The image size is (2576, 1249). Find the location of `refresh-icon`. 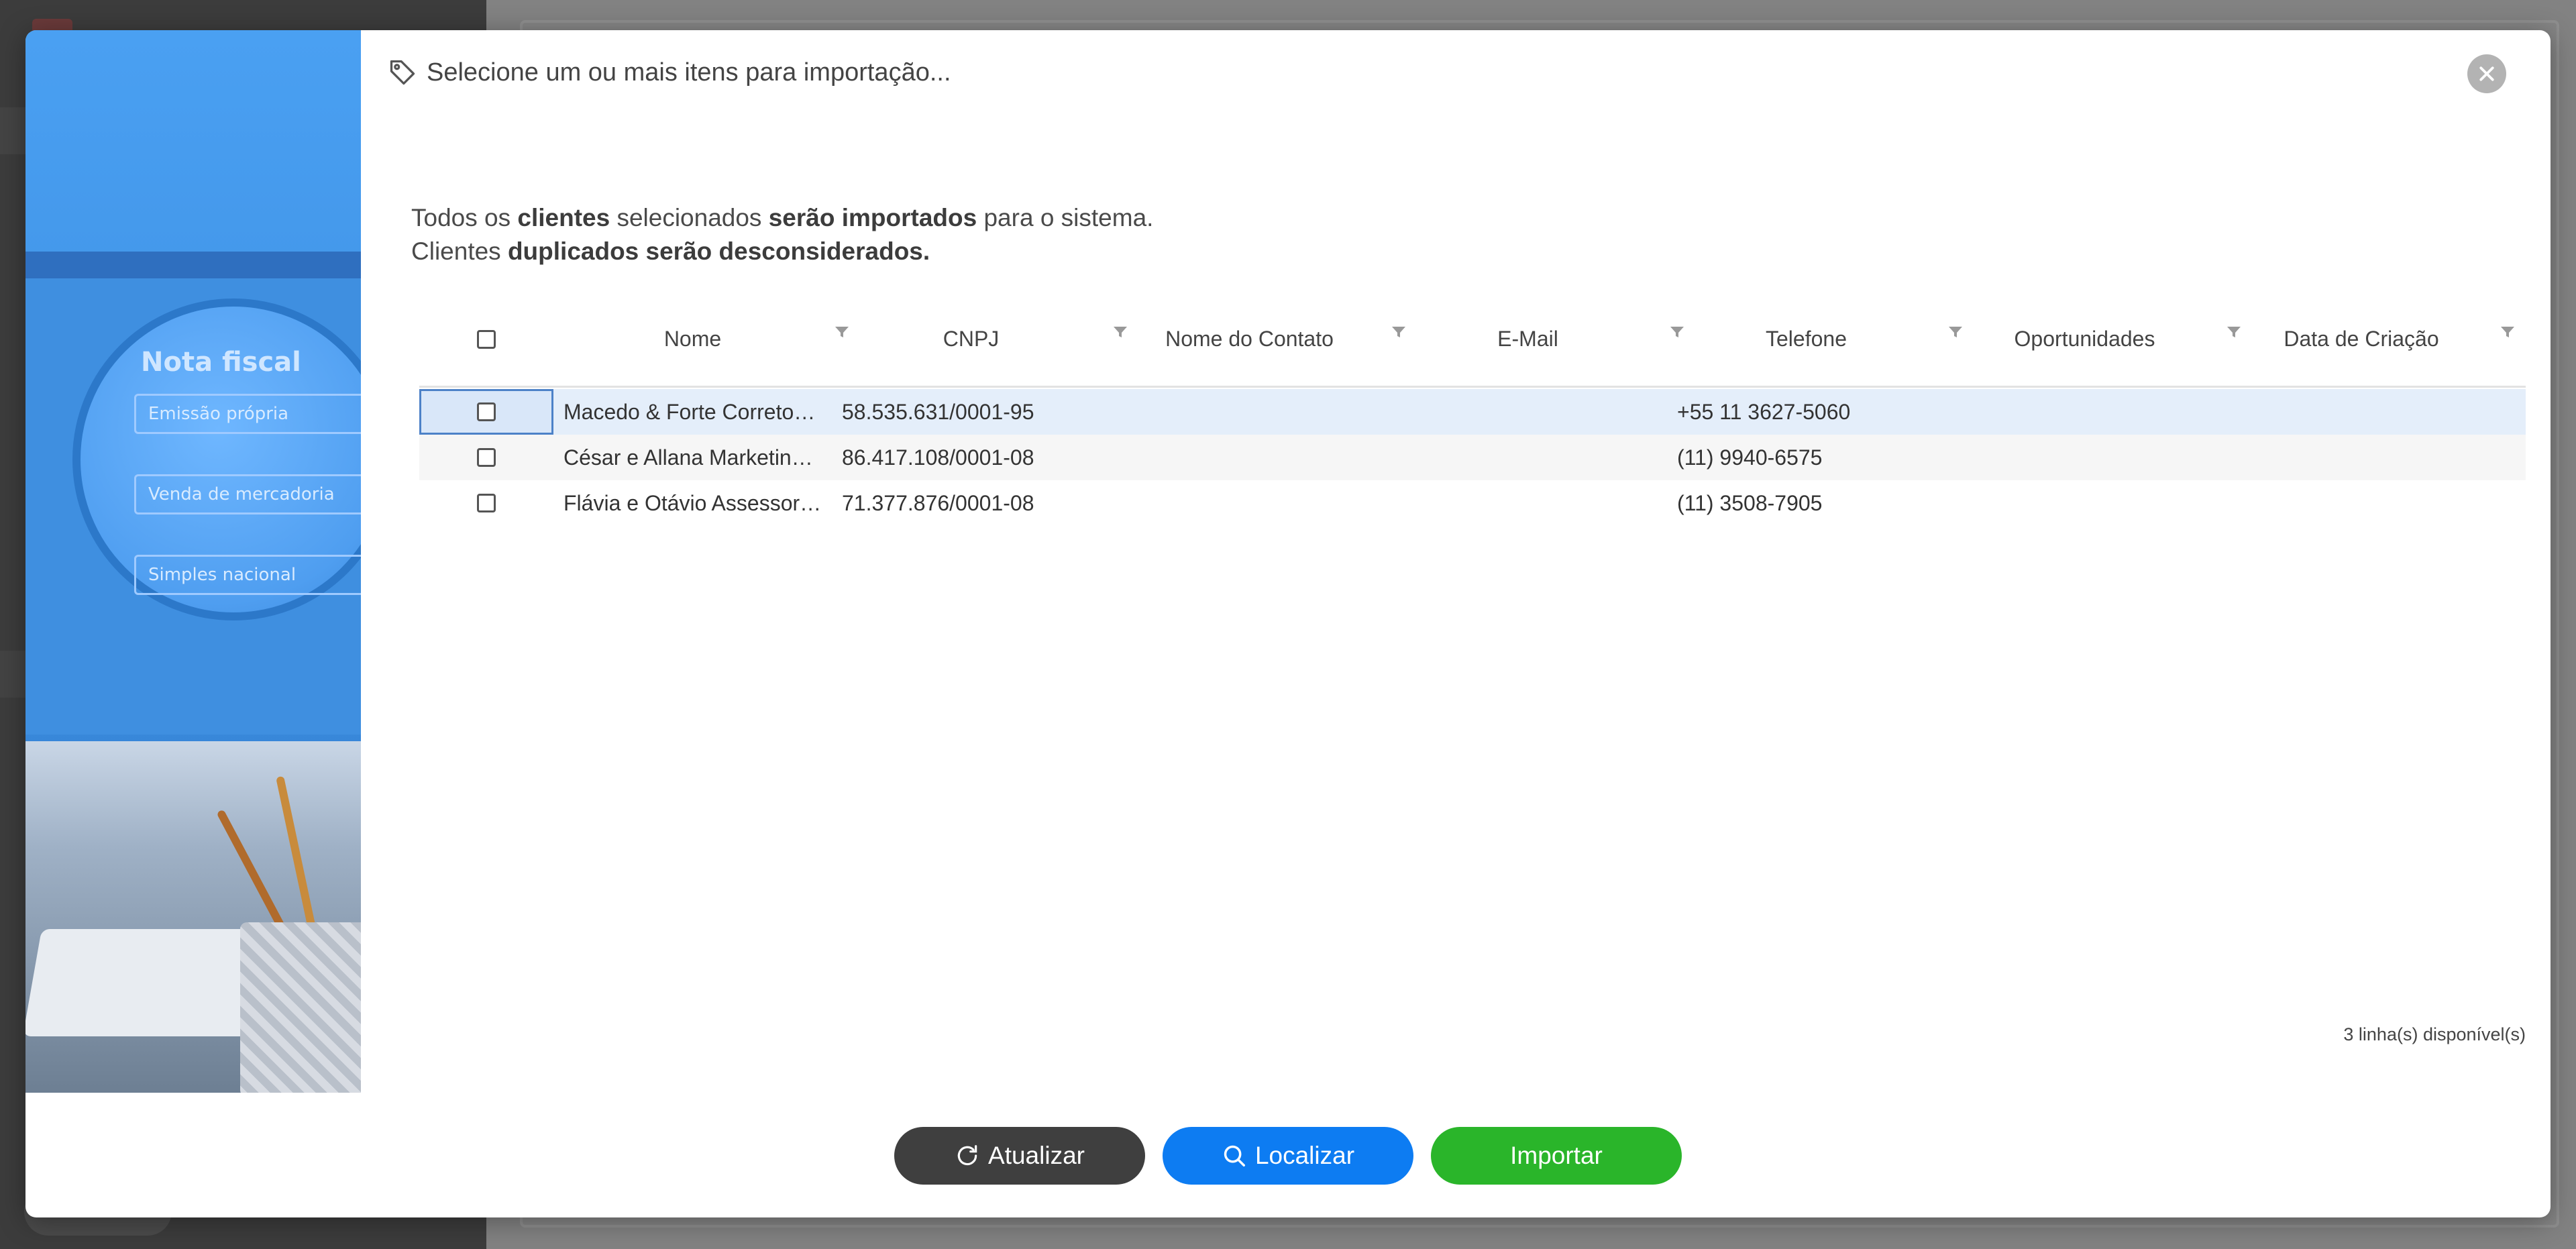

refresh-icon is located at coordinates (967, 1155).